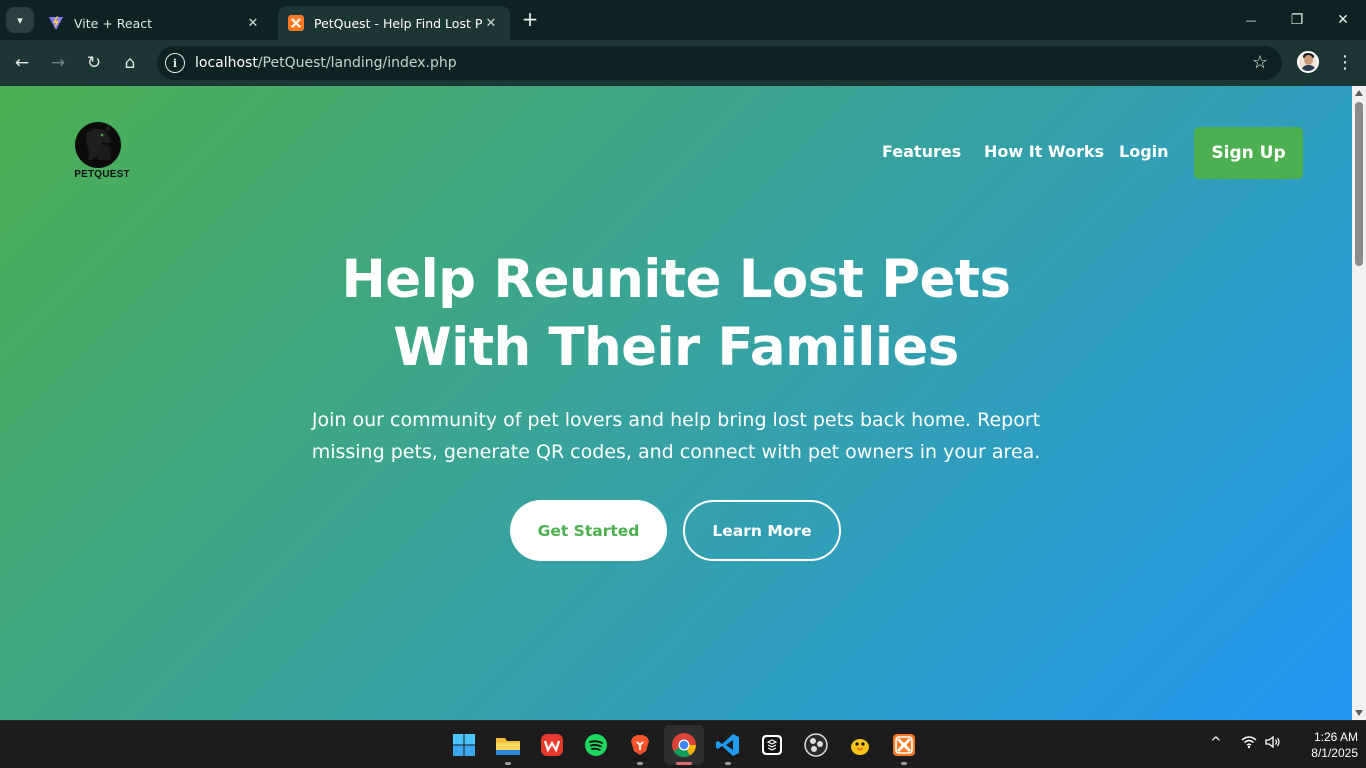 The width and height of the screenshot is (1366, 768). I want to click on wifi-icon, so click(1249, 744).